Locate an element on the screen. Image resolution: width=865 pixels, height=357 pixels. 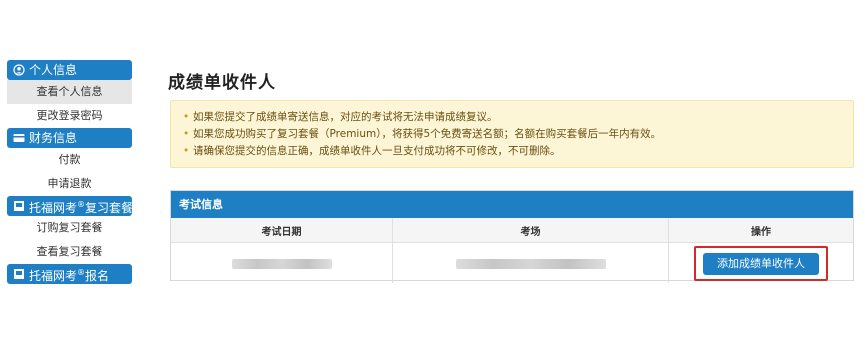
exam-date-cell is located at coordinates (282, 262).